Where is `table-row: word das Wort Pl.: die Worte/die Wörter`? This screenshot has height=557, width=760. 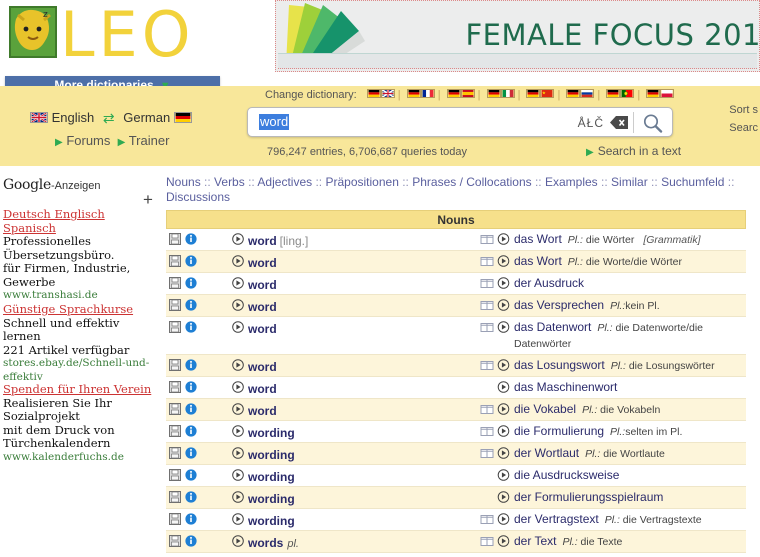
table-row: word das Wort Pl.: die Worte/die Wörter is located at coordinates (456, 262).